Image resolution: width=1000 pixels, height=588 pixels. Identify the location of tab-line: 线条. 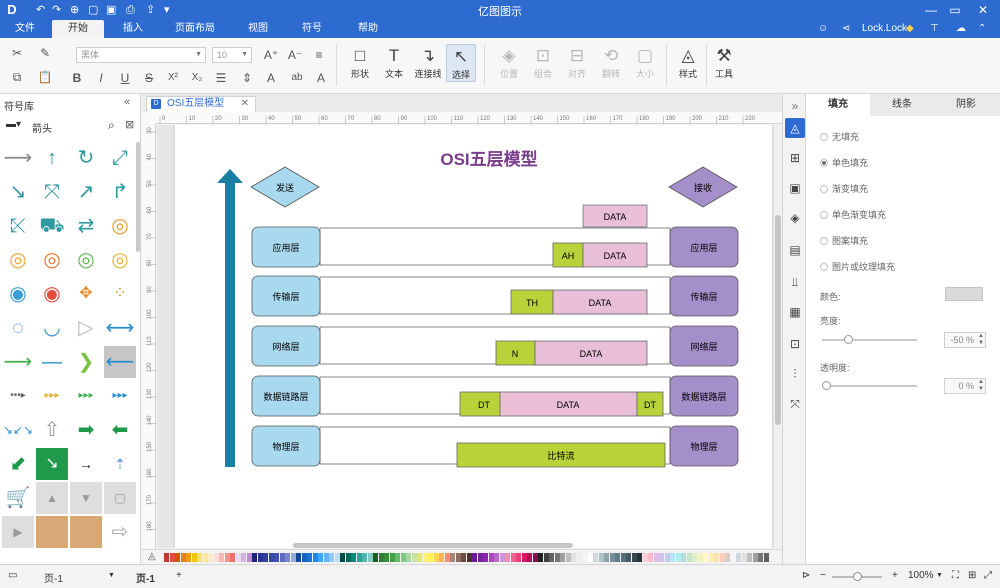
(902, 105).